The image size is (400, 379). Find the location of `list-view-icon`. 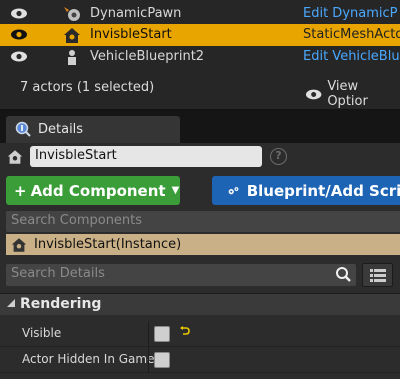

list-view-icon is located at coordinates (378, 275).